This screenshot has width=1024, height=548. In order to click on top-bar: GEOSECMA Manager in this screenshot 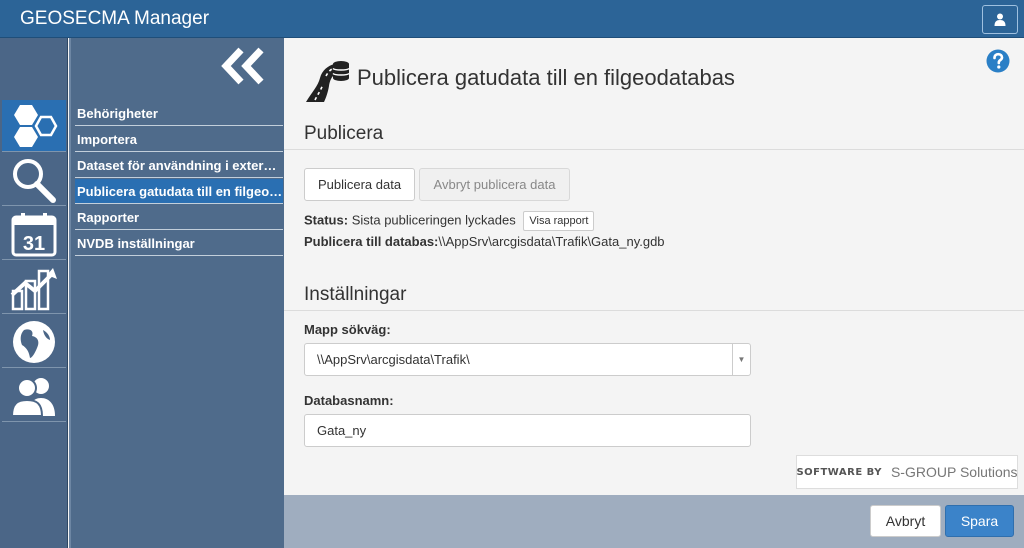, I will do `click(512, 19)`.